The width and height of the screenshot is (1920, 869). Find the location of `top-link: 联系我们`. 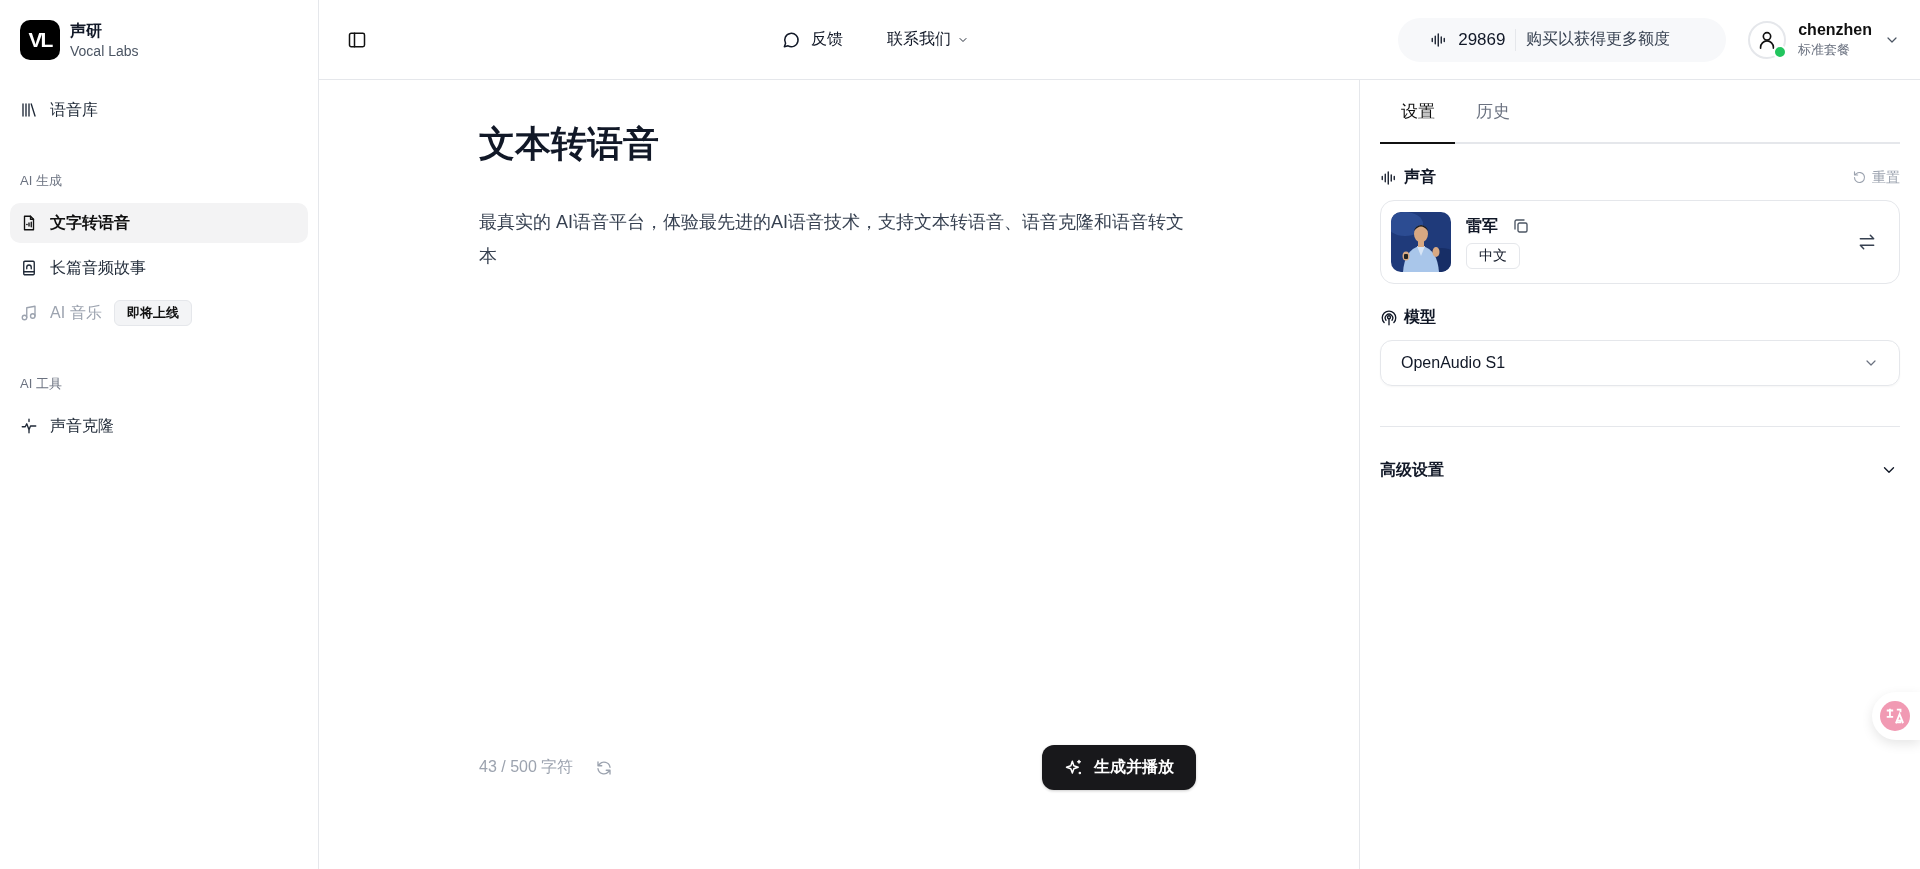

top-link: 联系我们 is located at coordinates (928, 39).